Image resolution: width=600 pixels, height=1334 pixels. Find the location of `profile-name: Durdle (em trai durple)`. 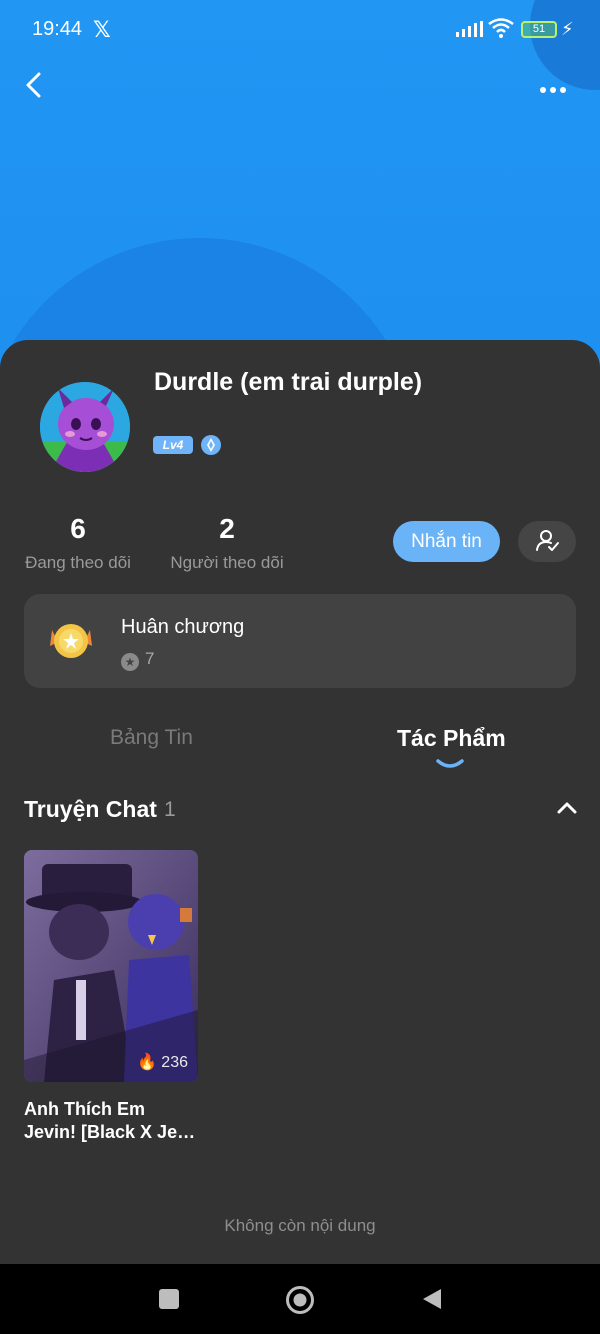

profile-name: Durdle (em trai durple) is located at coordinates (288, 382).